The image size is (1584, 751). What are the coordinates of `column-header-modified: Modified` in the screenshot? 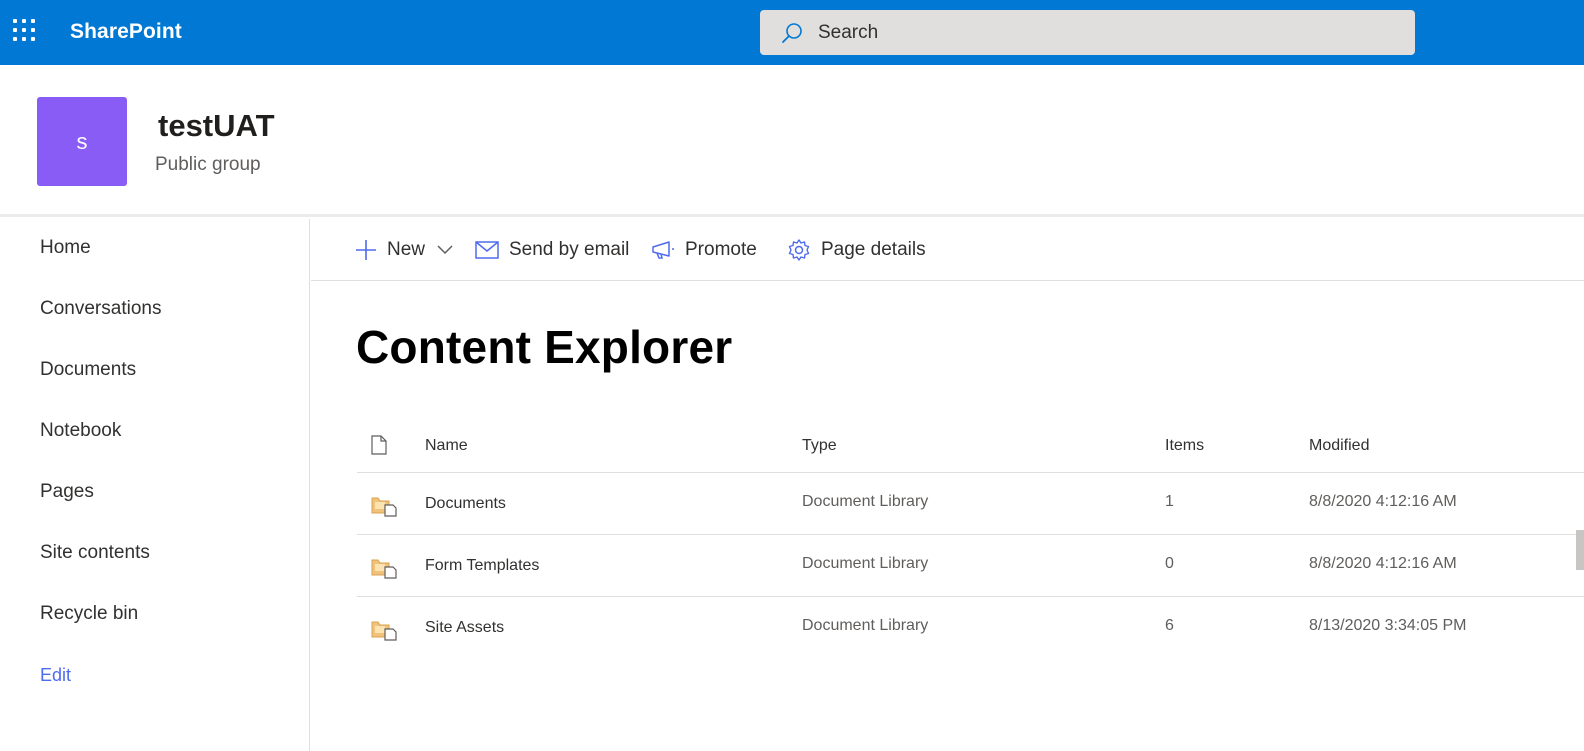 It's located at (1339, 446).